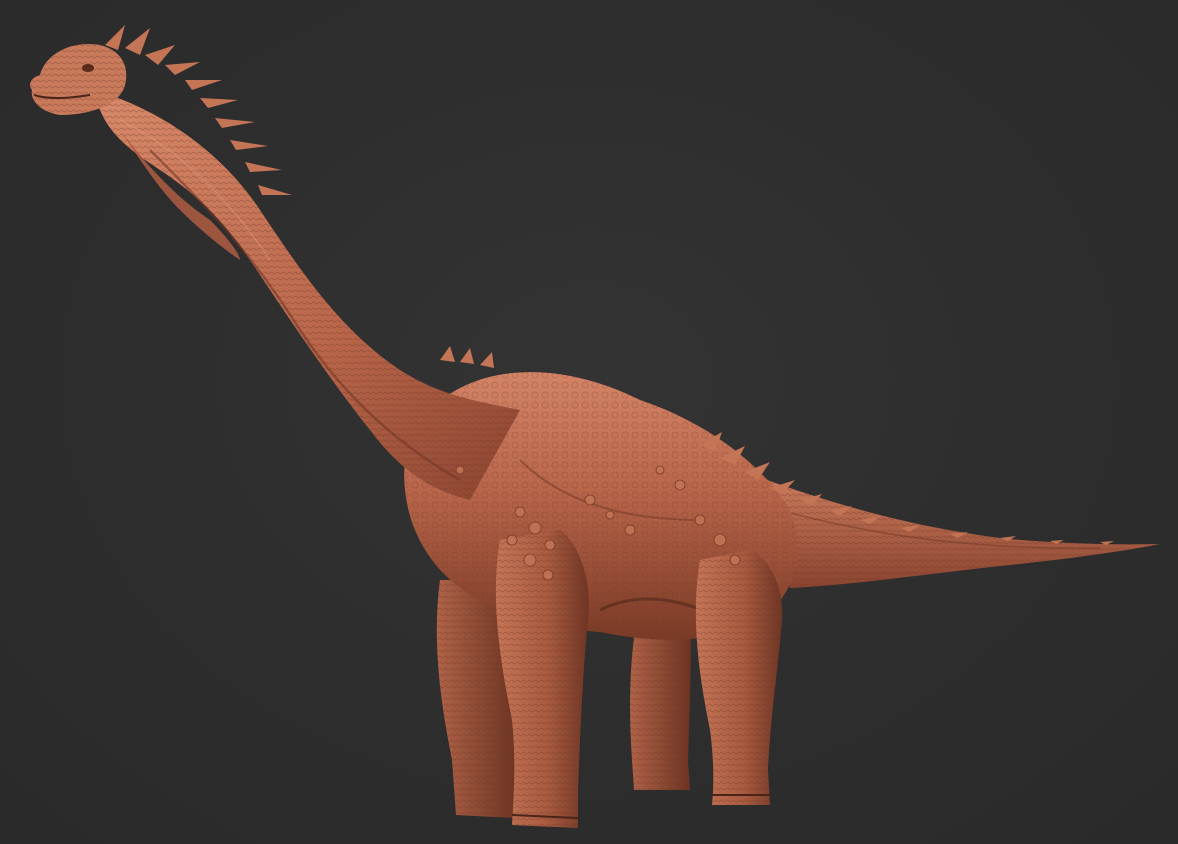  Describe the element at coordinates (739, 677) in the screenshot. I see `near-hind-leg` at that location.